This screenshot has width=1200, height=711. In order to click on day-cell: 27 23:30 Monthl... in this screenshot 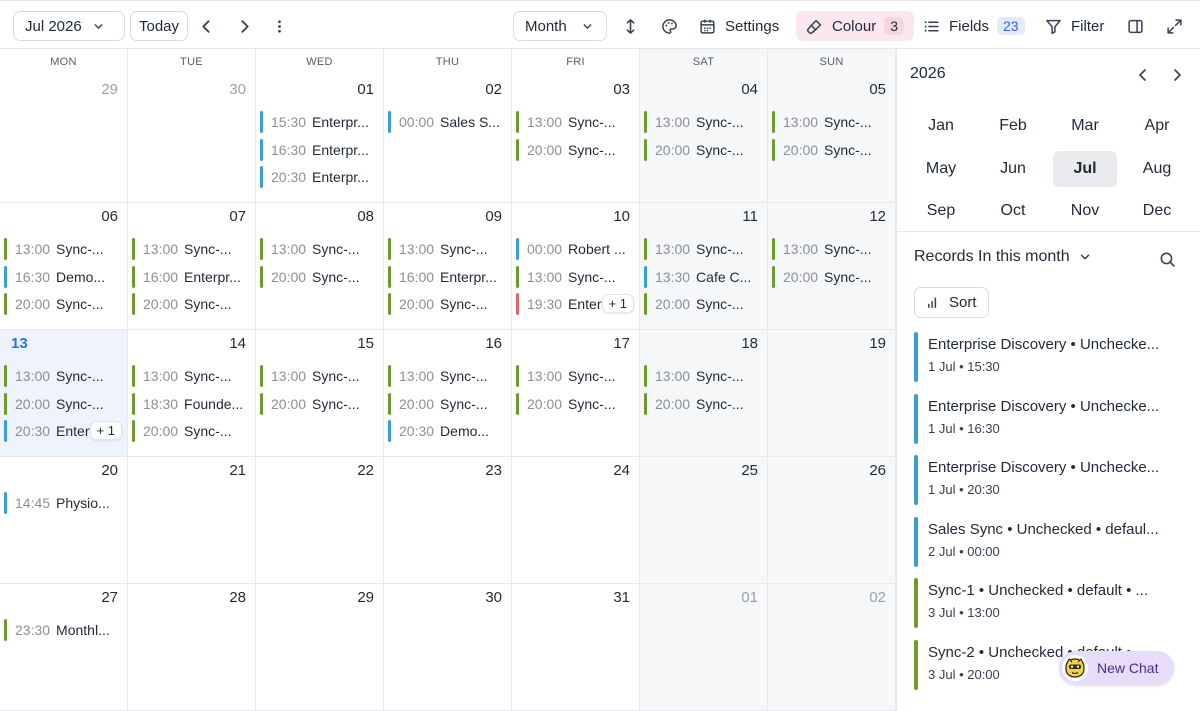, I will do `click(64, 647)`.